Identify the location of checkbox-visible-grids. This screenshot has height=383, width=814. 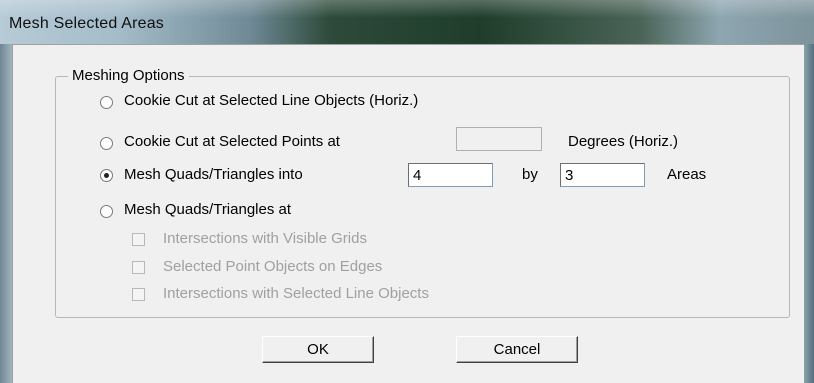
(138, 239).